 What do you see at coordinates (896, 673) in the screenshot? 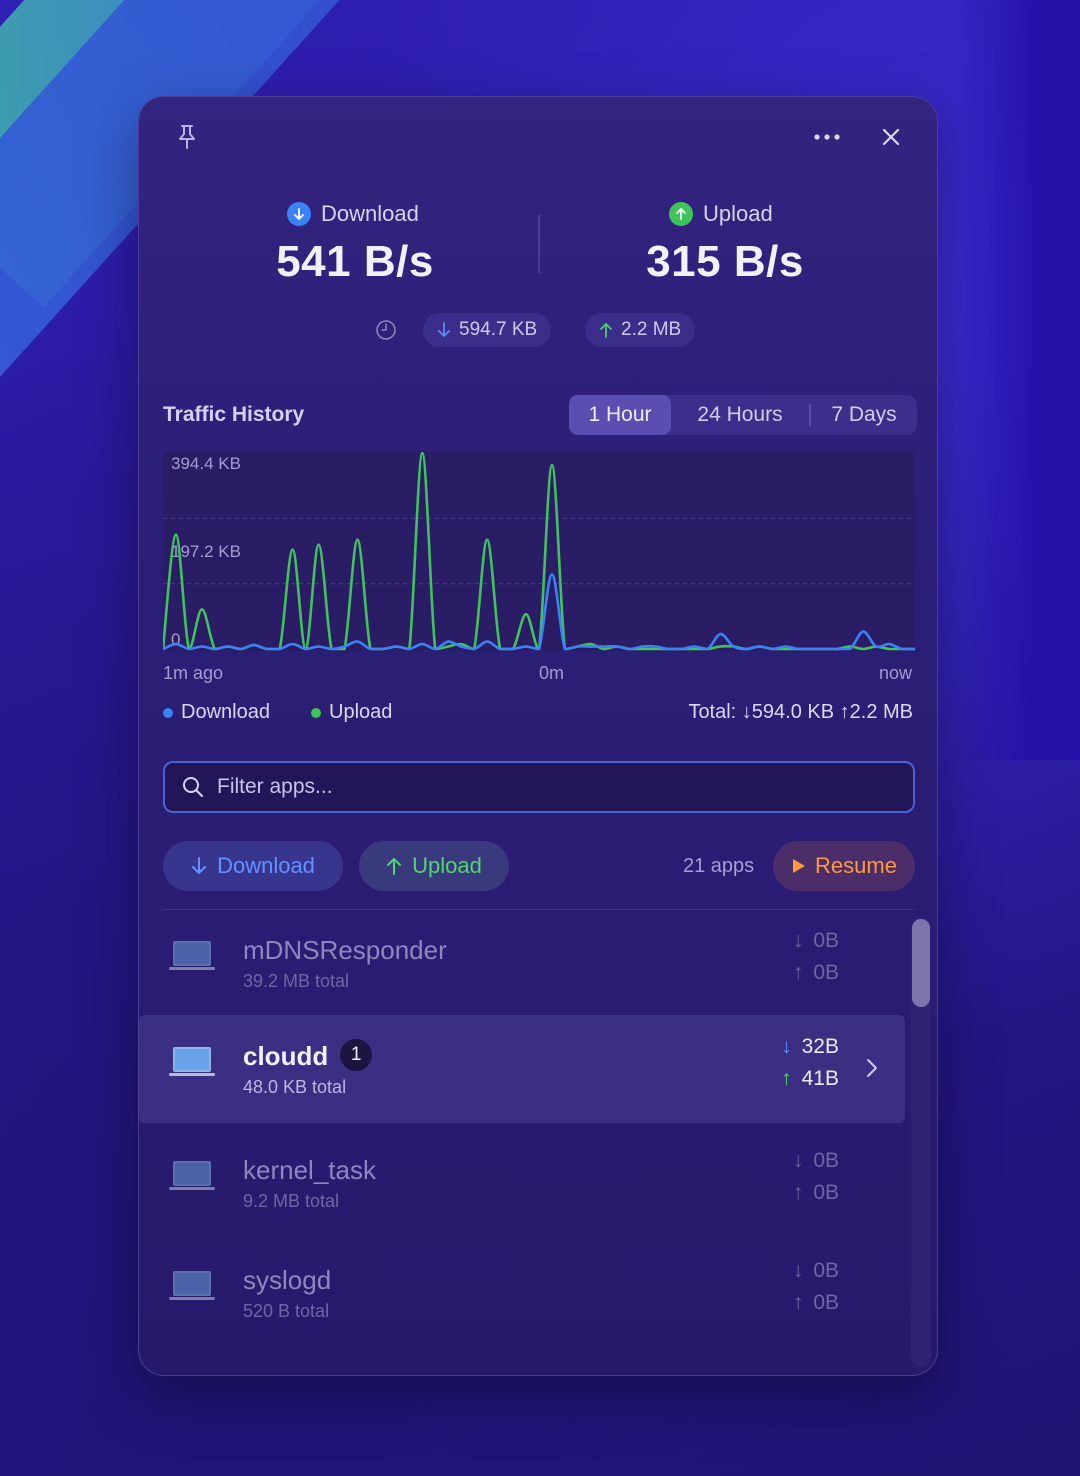
I see `x-tick-end: now` at bounding box center [896, 673].